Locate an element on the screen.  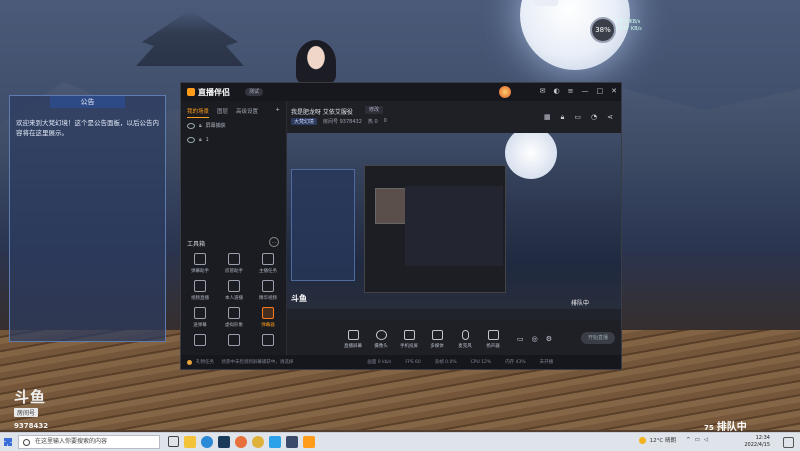
weather-icon is located at coordinates (642, 440).